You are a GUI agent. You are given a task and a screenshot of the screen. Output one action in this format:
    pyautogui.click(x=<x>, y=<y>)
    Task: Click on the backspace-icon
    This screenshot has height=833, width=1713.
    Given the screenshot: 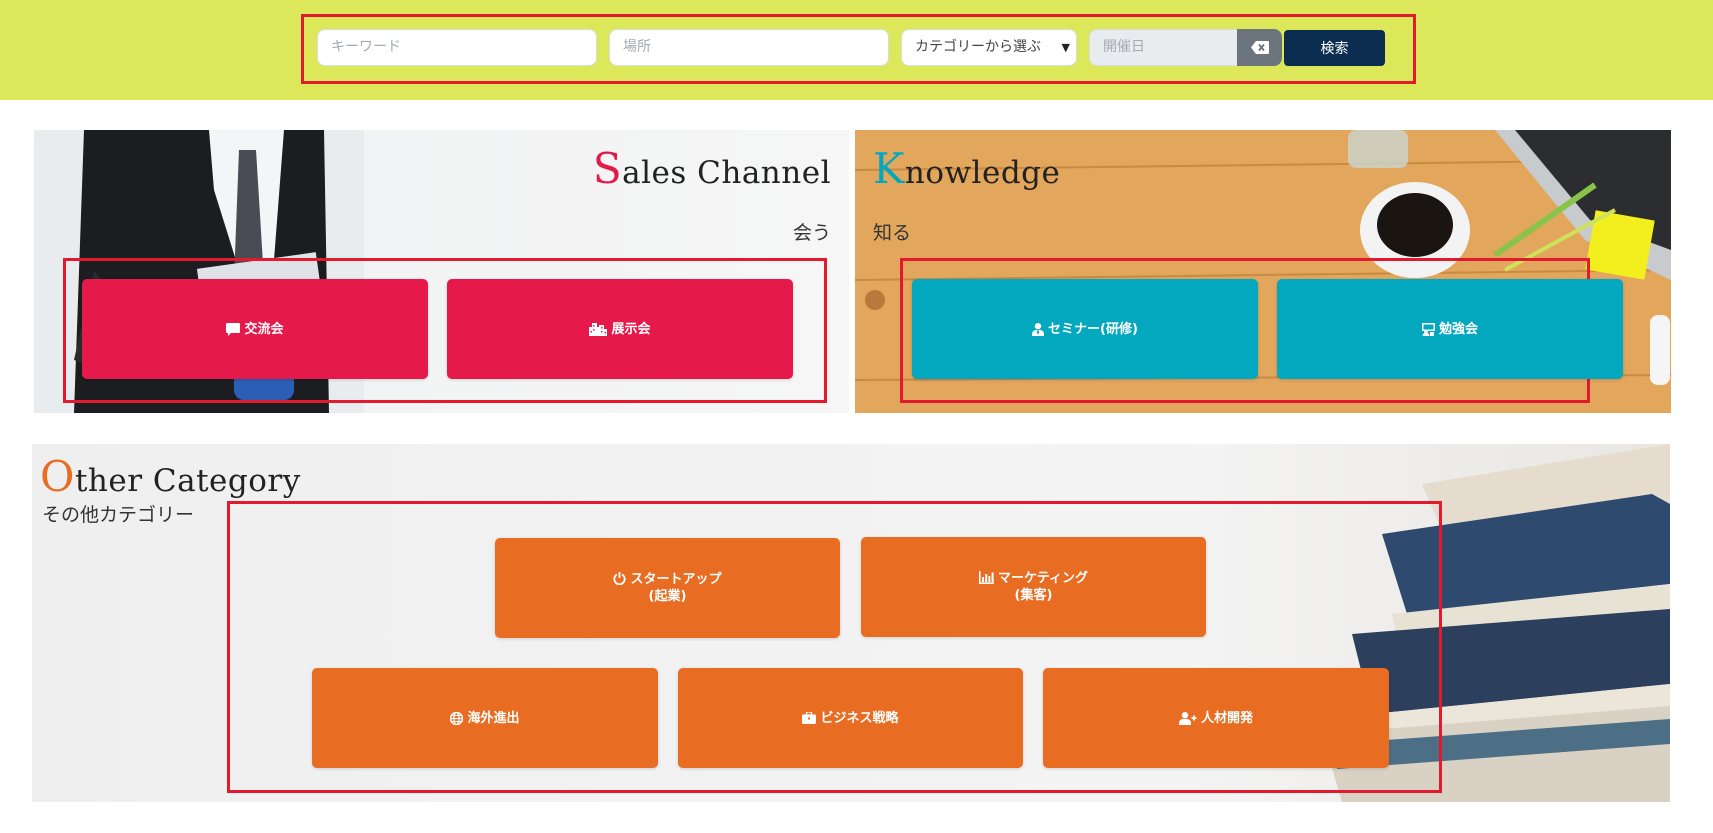 What is the action you would take?
    pyautogui.click(x=1259, y=47)
    